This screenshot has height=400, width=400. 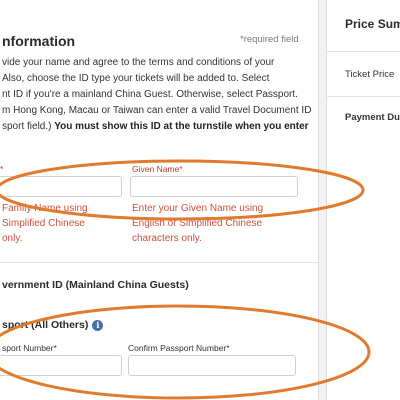 I want to click on info-icon: i, so click(x=98, y=325).